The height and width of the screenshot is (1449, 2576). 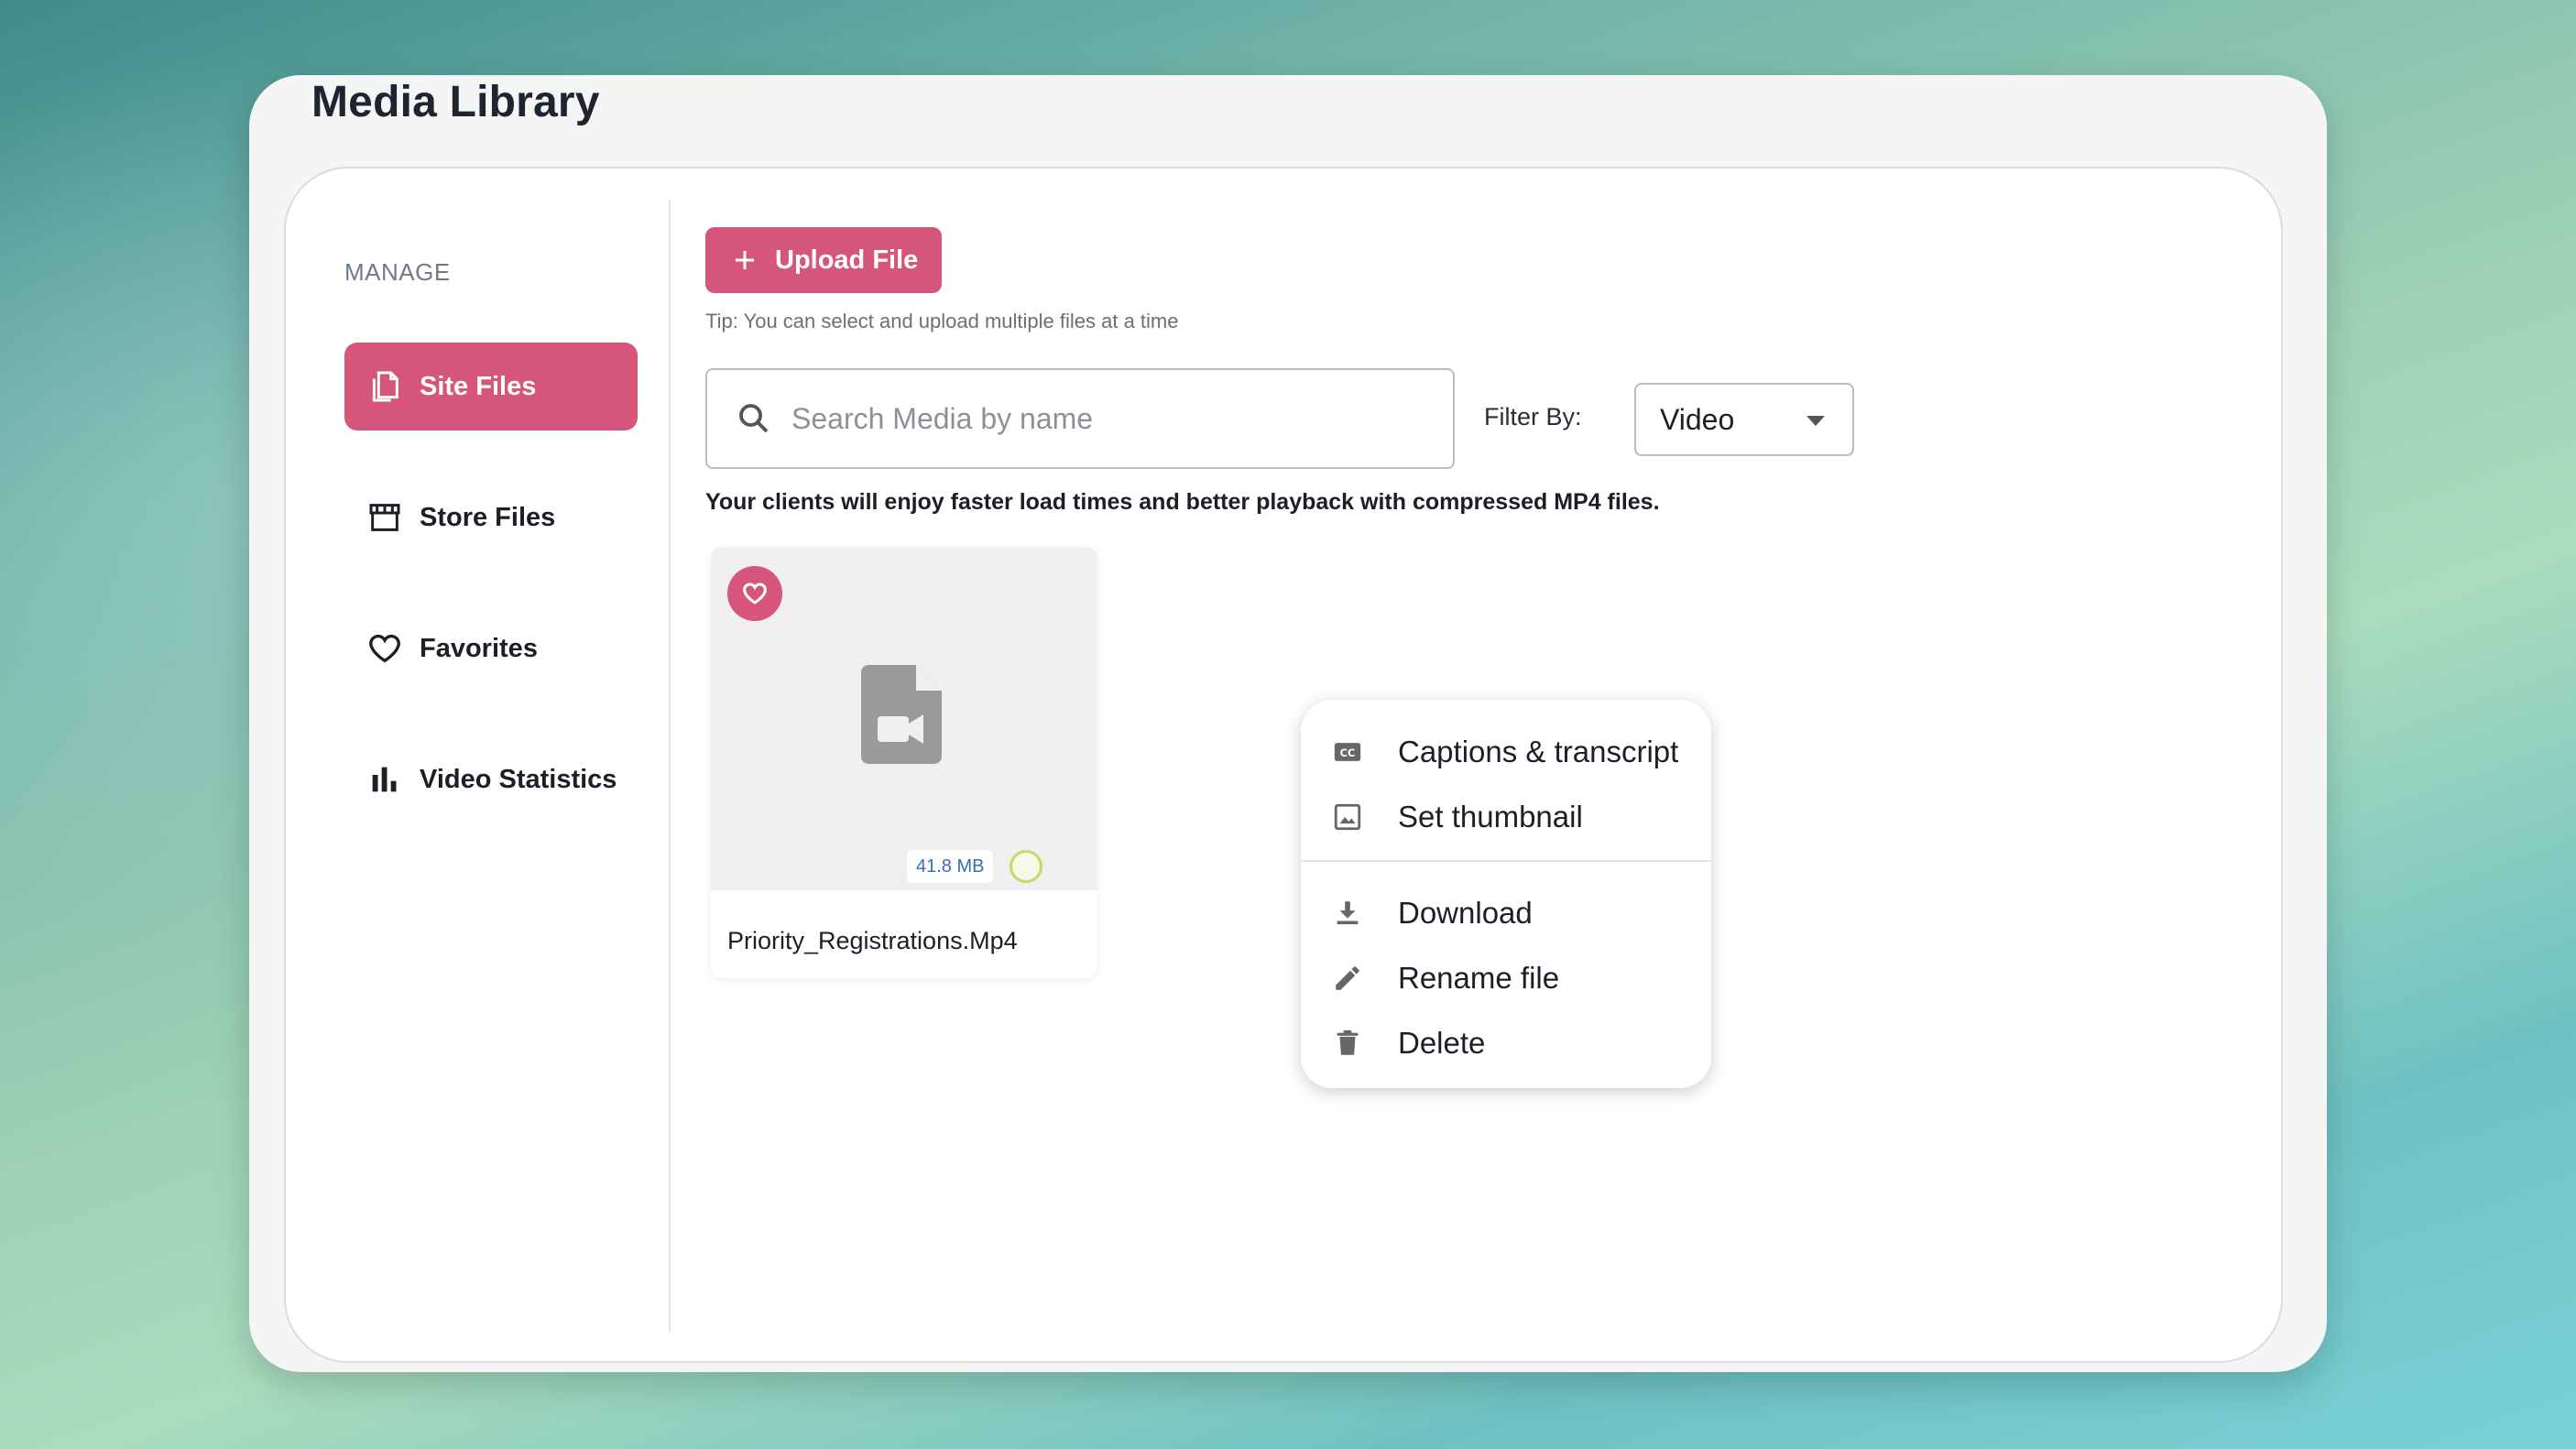 I want to click on sidebar-item-site-files: Site Files, so click(x=491, y=386).